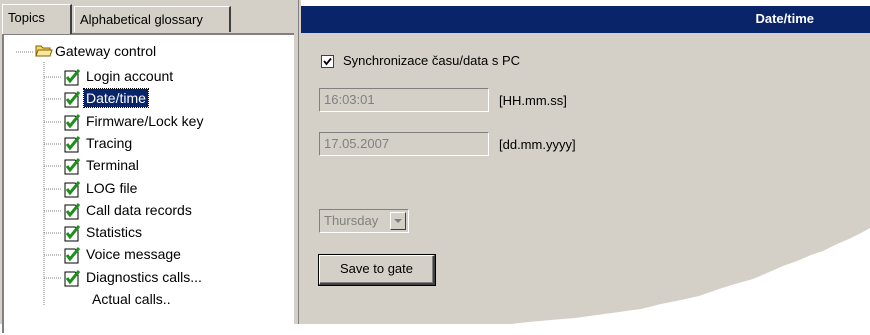 The image size is (870, 335). What do you see at coordinates (130, 76) in the screenshot?
I see `tree-item-label: Login account` at bounding box center [130, 76].